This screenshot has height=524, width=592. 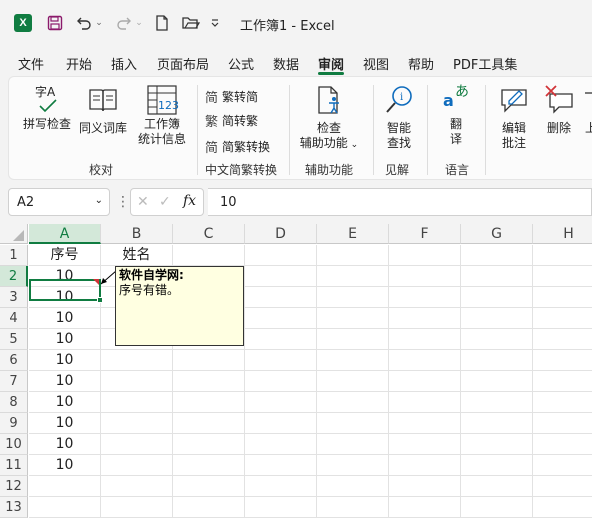 I want to click on cell-d4, so click(x=281, y=318).